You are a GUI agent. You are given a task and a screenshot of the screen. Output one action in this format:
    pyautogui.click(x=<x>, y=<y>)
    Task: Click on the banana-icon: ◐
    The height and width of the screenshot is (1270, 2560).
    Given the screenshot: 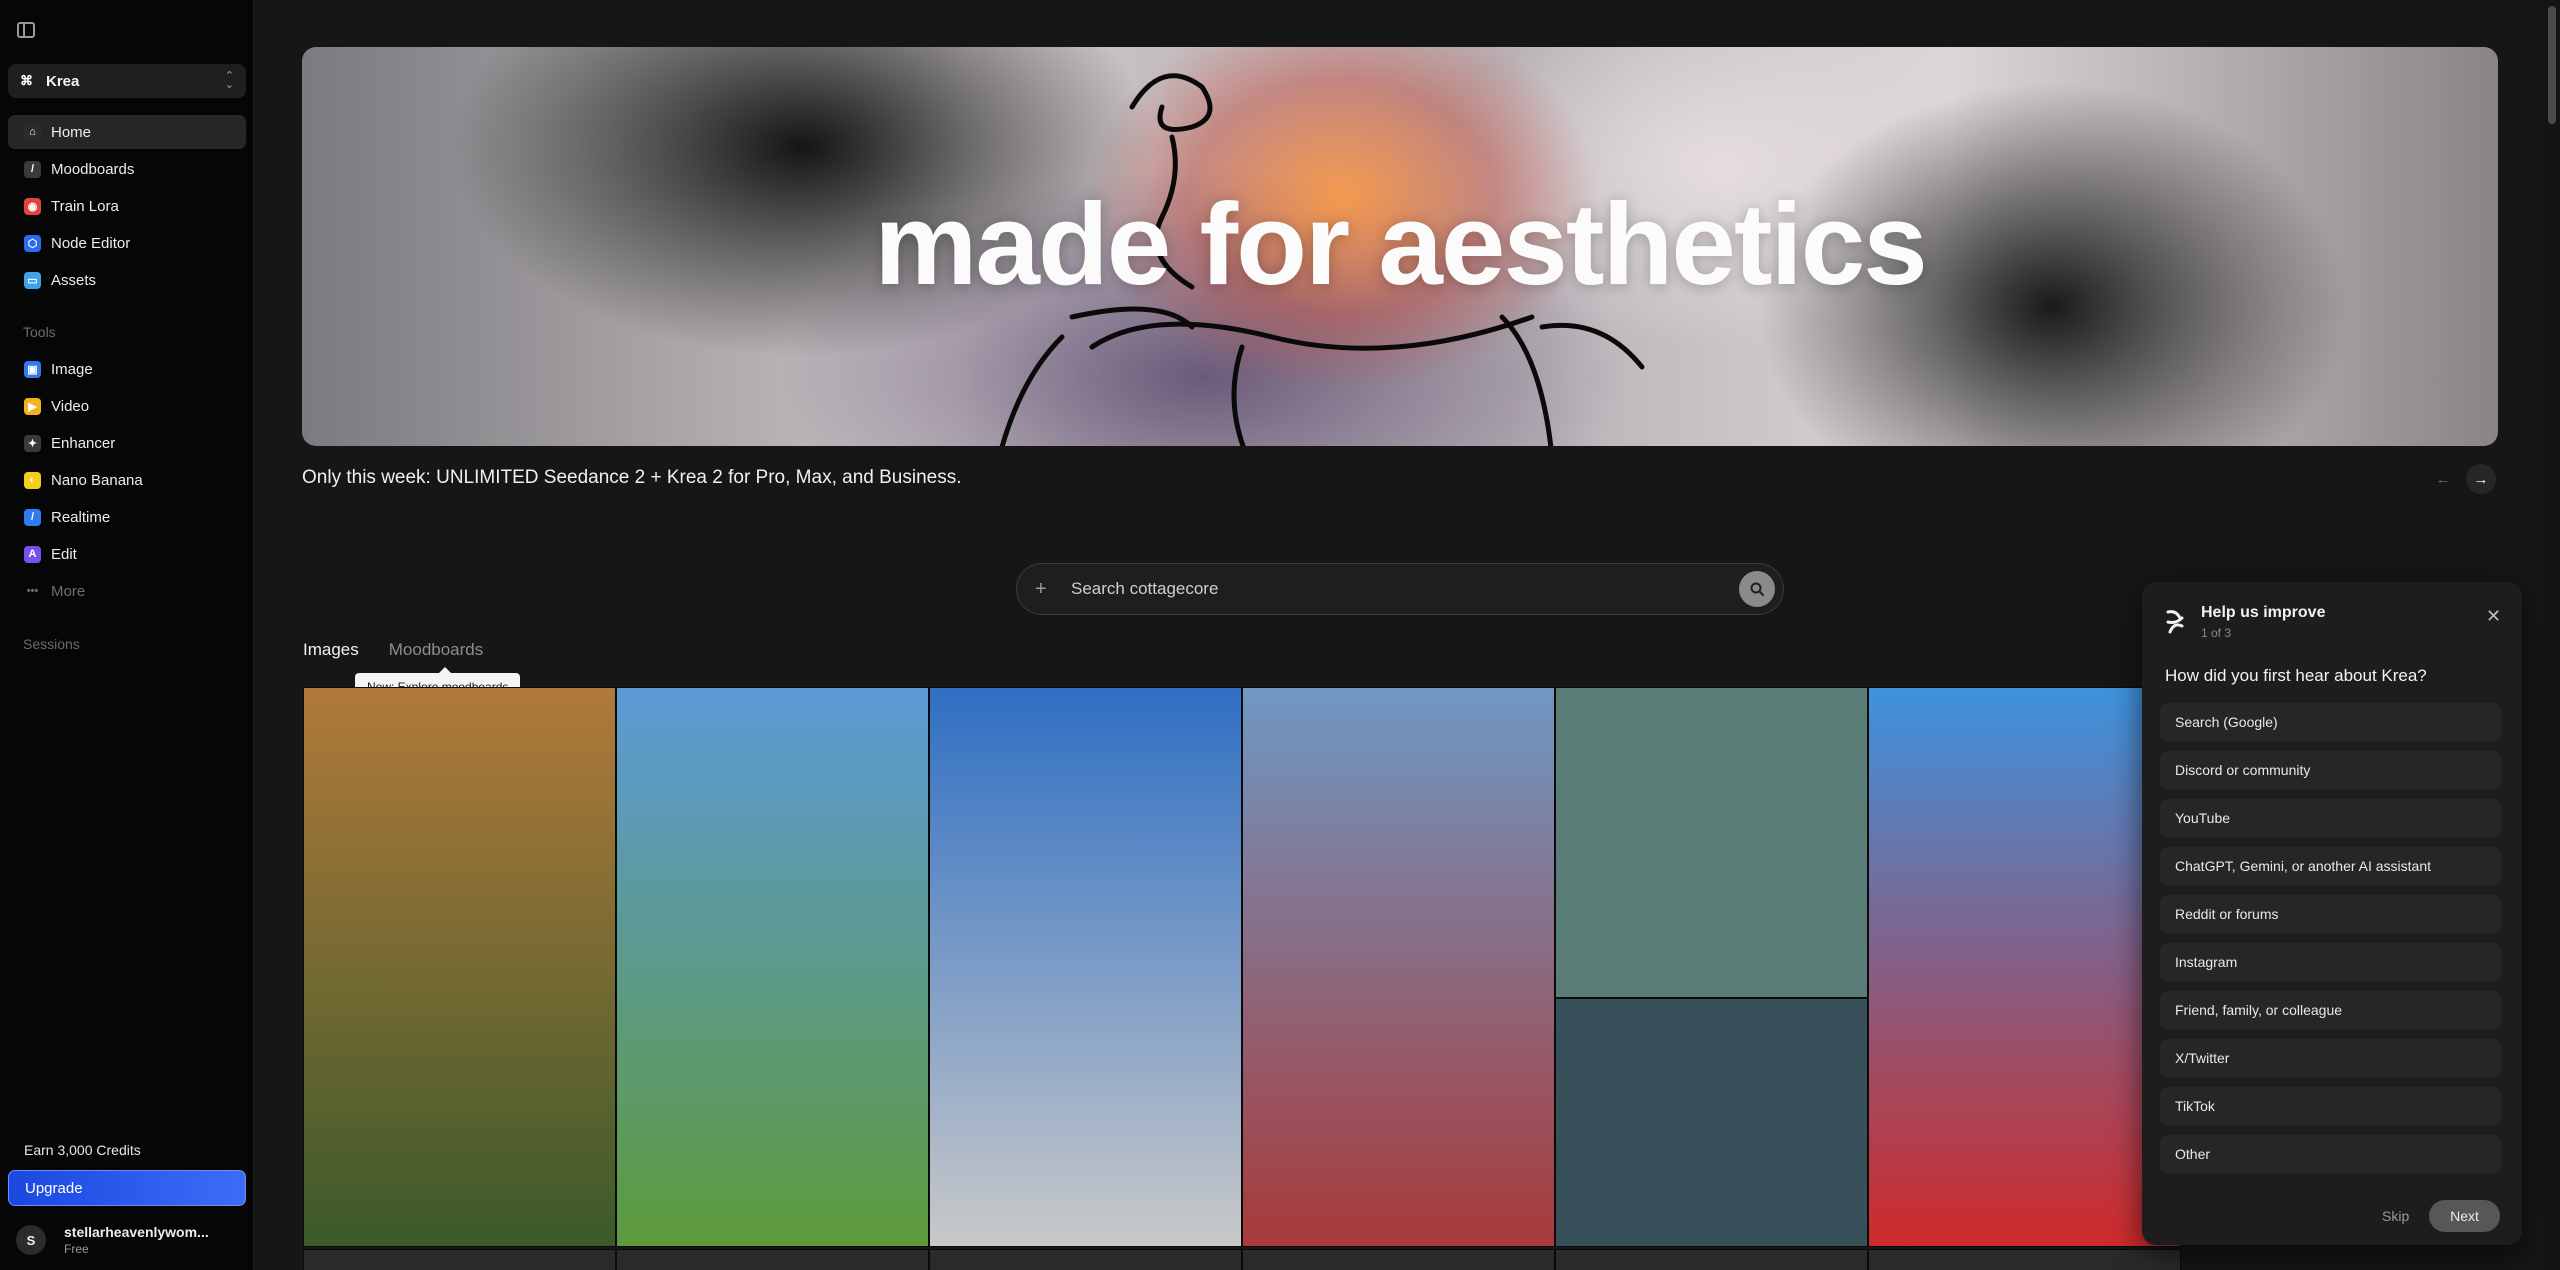 What is the action you would take?
    pyautogui.click(x=32, y=480)
    